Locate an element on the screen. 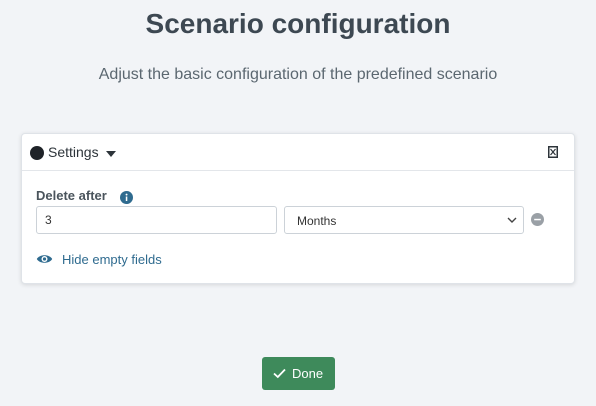 The width and height of the screenshot is (596, 406). done-button-label: Done is located at coordinates (308, 373).